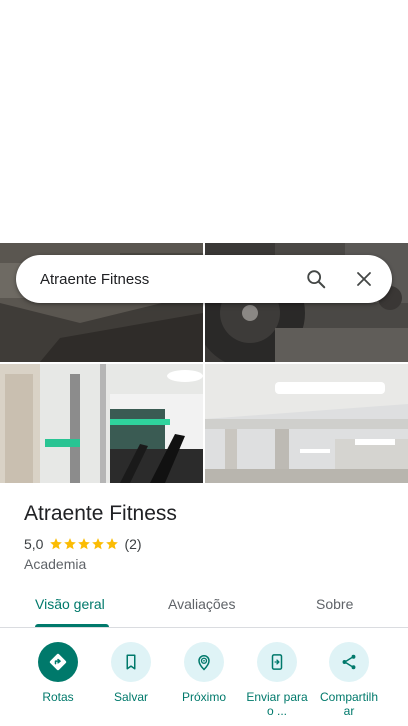 Image resolution: width=408 pixels, height=726 pixels. Describe the element at coordinates (34, 544) in the screenshot. I see `rating-value: 5,0` at that location.